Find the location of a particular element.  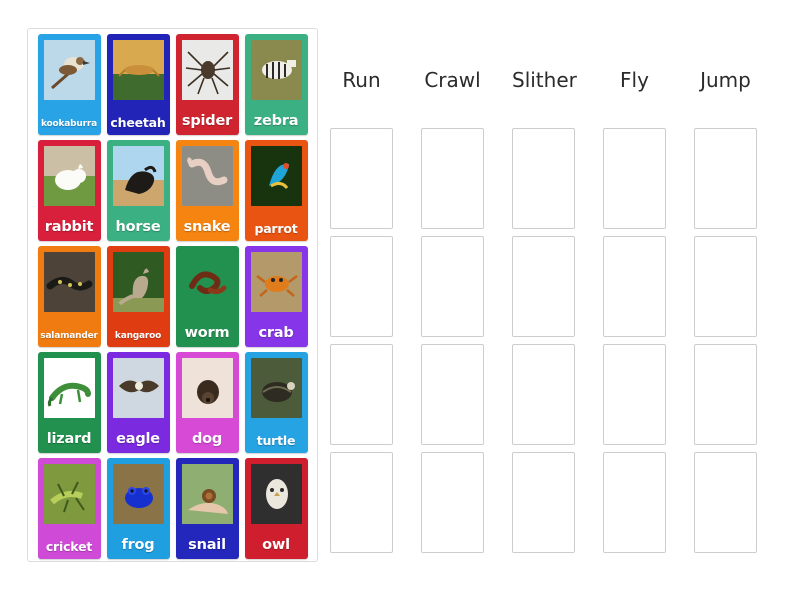

dog-photo is located at coordinates (207, 388).